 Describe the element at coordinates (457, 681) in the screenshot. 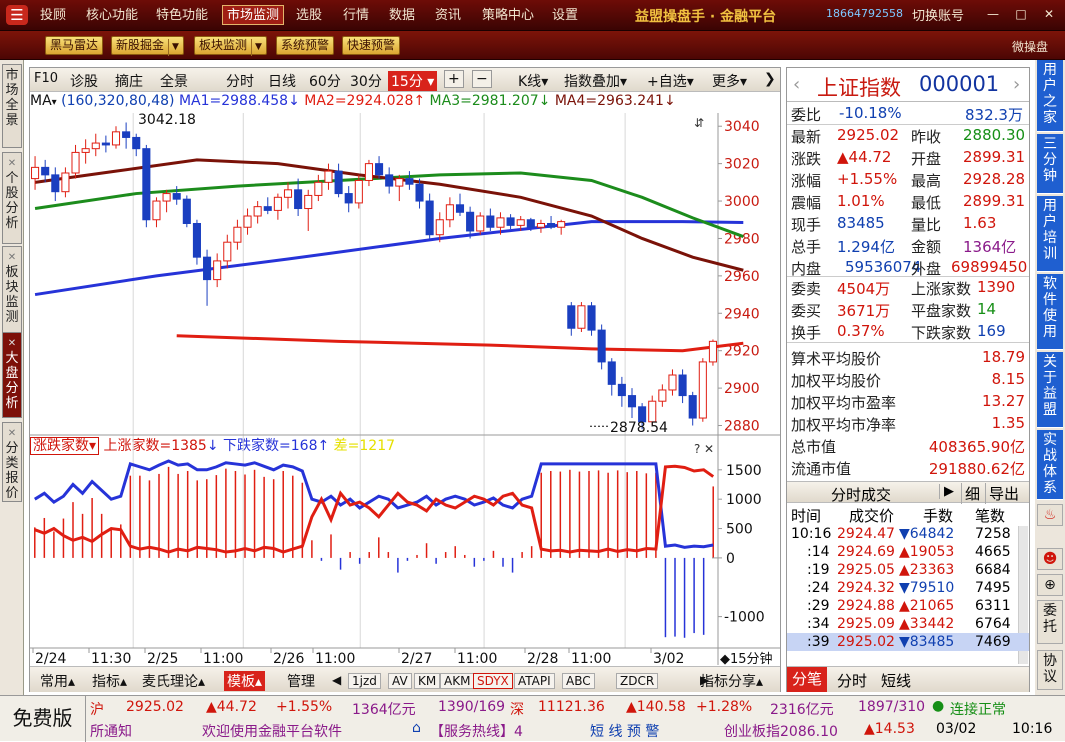

I see `tab-akm: AKM` at that location.